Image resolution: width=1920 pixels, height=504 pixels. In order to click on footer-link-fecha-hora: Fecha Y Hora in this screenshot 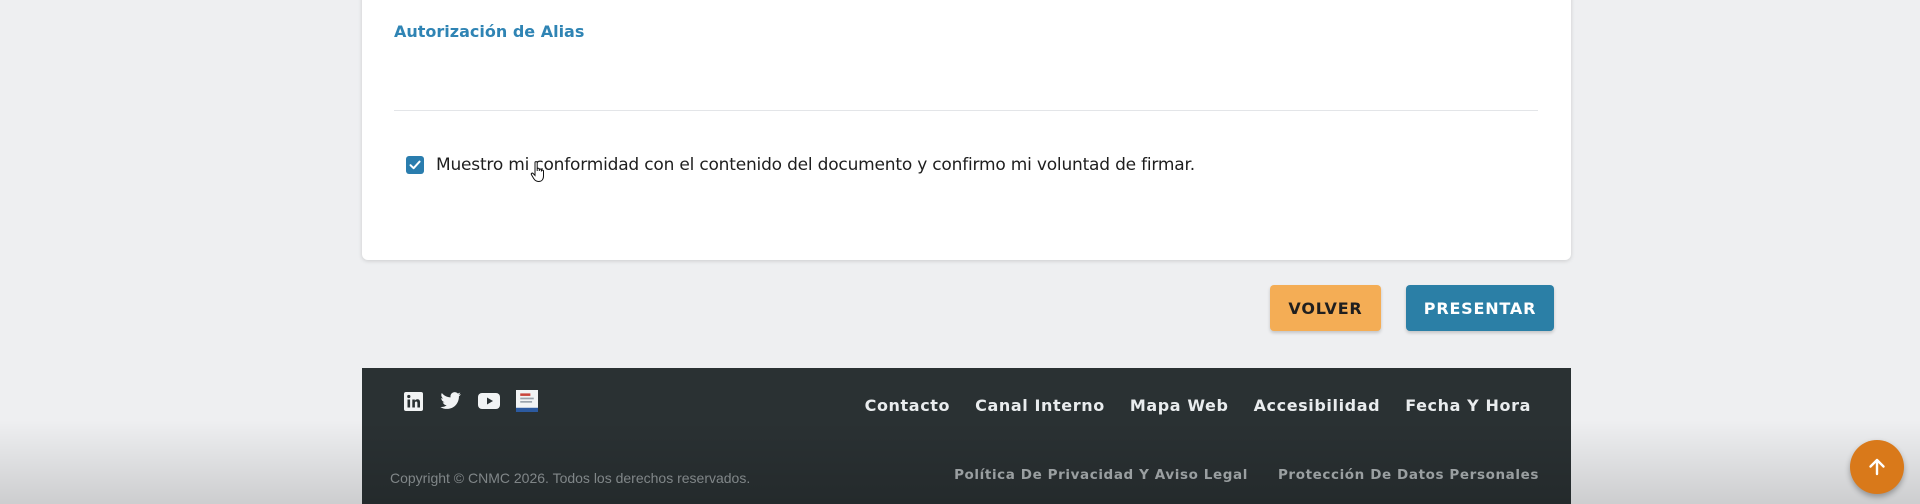, I will do `click(1468, 405)`.